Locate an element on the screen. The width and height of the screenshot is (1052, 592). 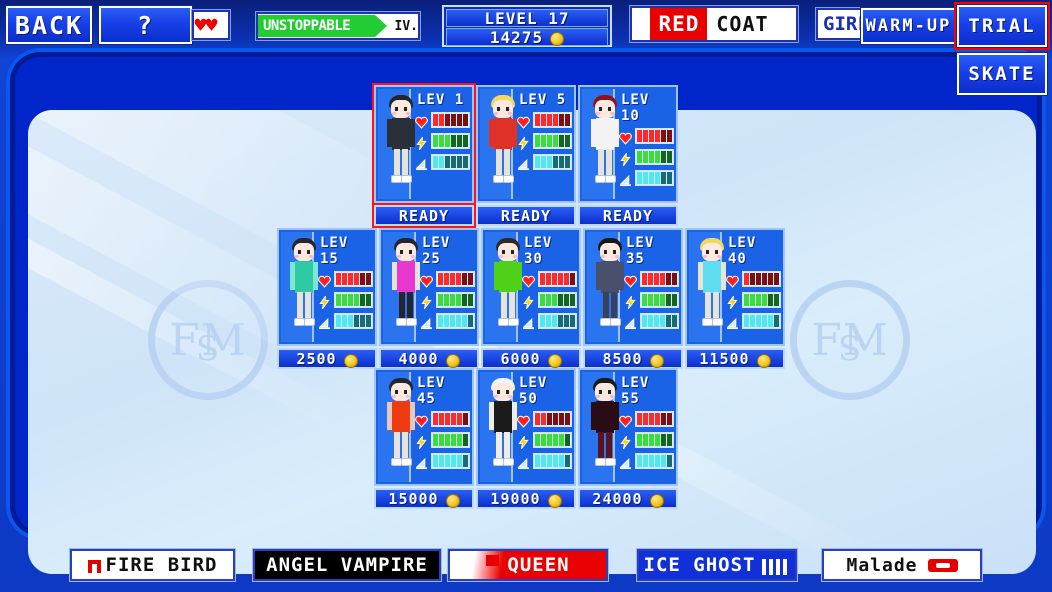
card-action-label: 24000 is located at coordinates (617, 498).